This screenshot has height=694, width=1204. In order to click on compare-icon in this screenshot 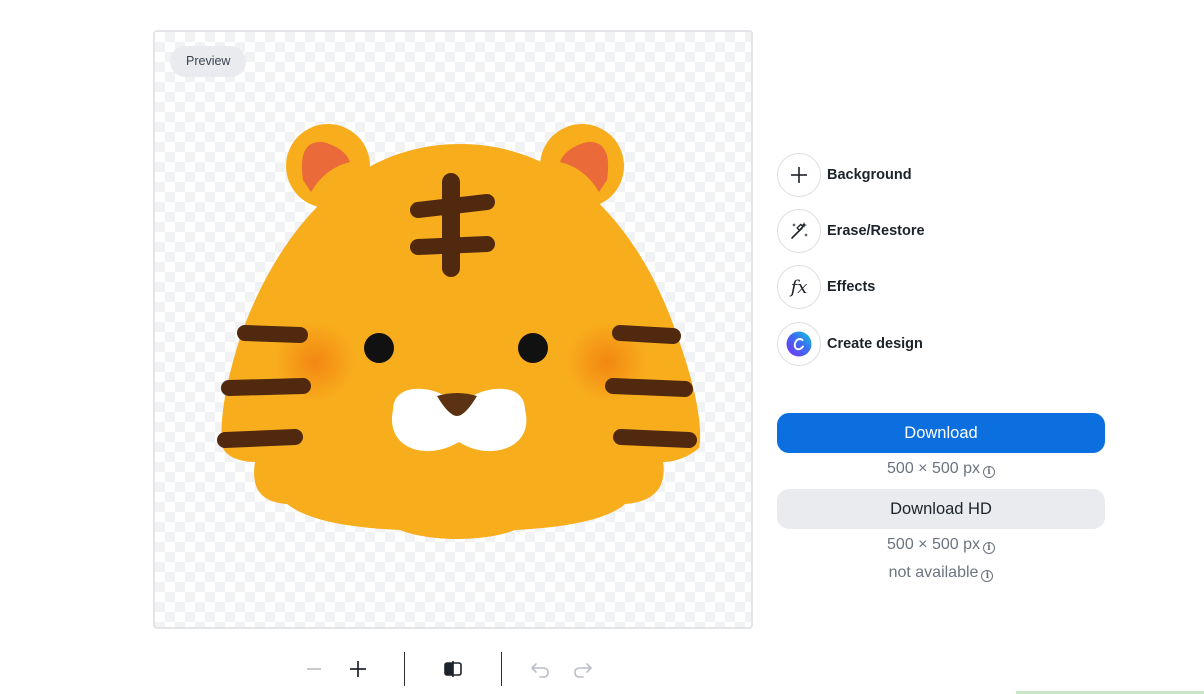, I will do `click(453, 669)`.